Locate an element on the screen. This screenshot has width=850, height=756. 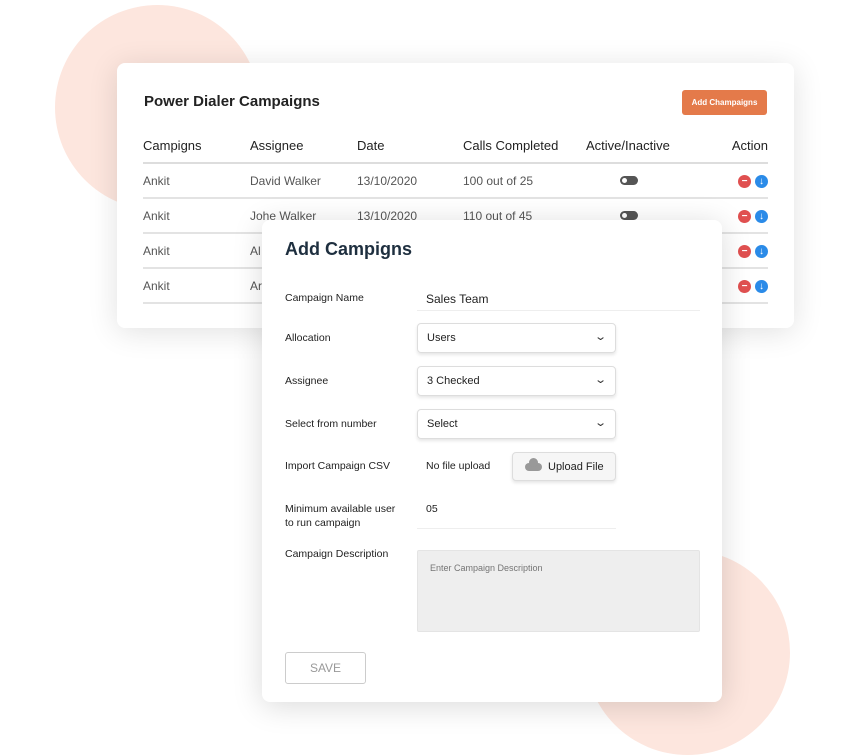
save-button: SAVE is located at coordinates (325, 668).